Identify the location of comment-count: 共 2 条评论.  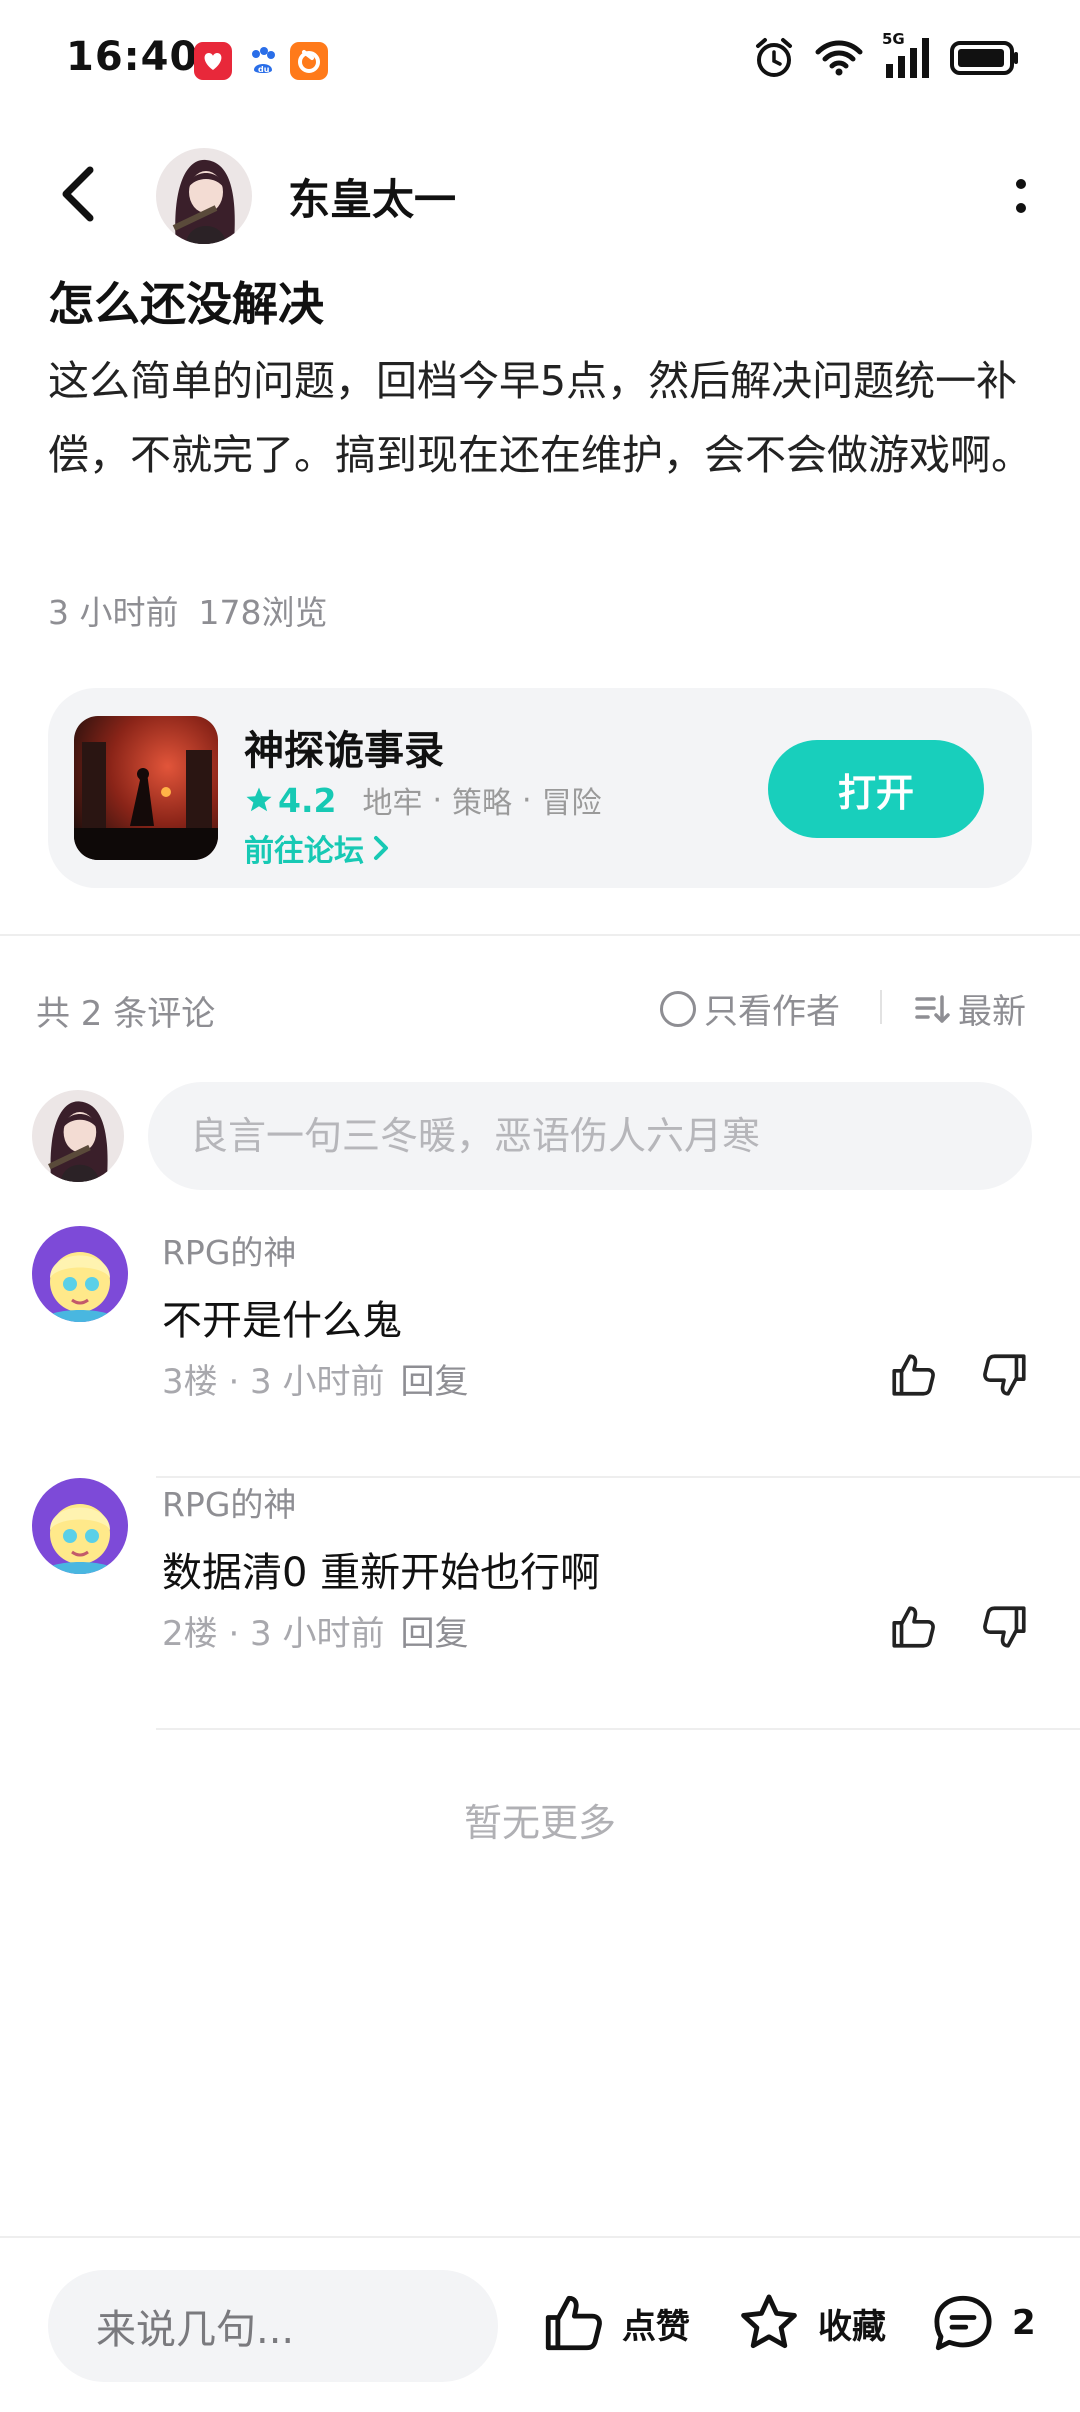
(126, 1014).